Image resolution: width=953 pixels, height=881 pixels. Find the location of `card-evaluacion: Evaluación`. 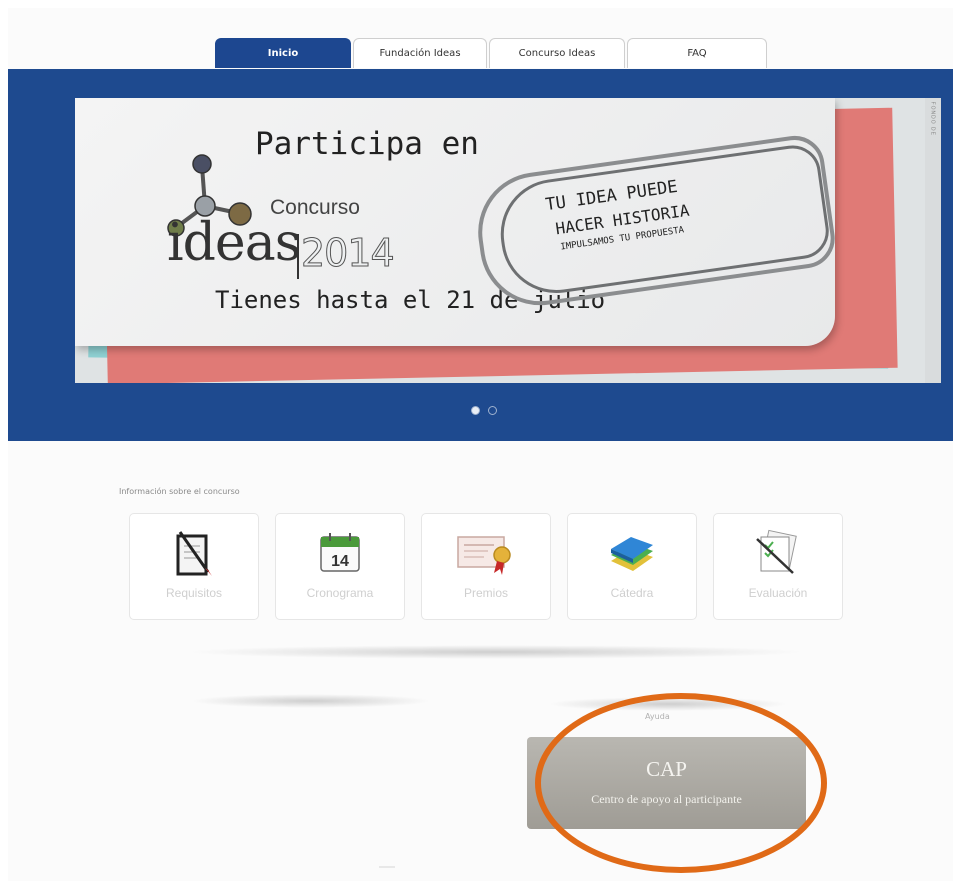

card-evaluacion: Evaluación is located at coordinates (778, 566).